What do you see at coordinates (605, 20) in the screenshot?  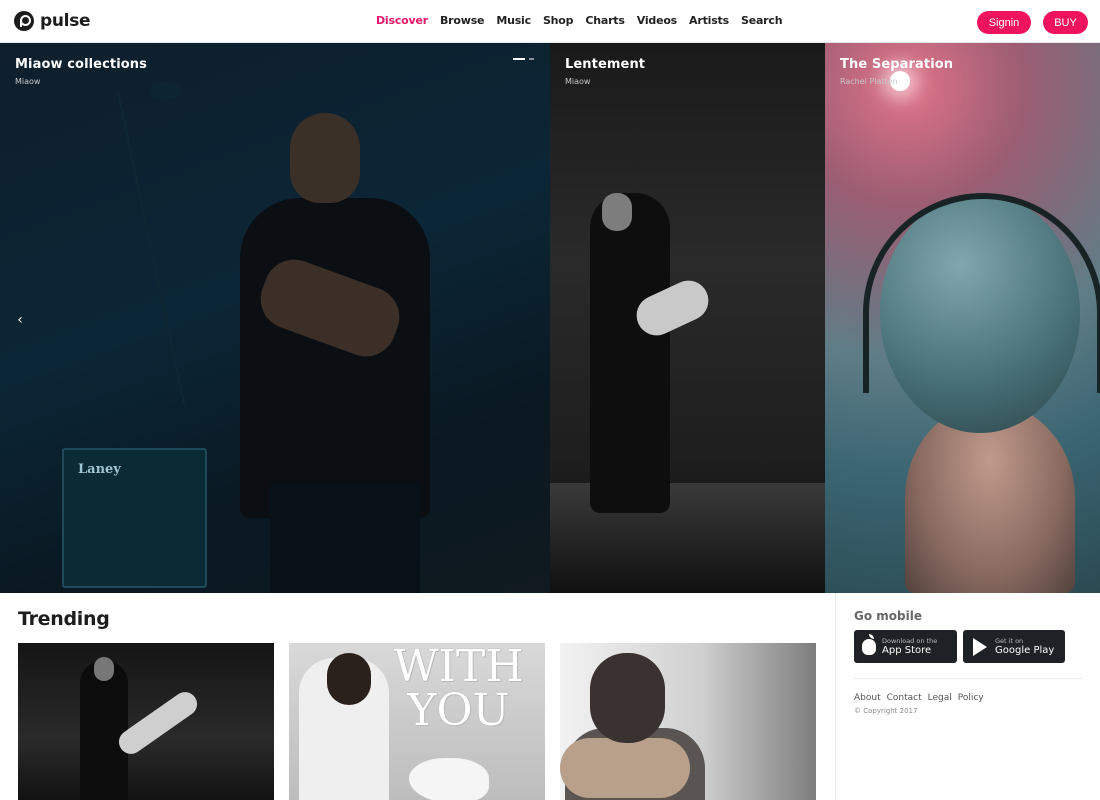 I see `nav-item-charts: Charts` at bounding box center [605, 20].